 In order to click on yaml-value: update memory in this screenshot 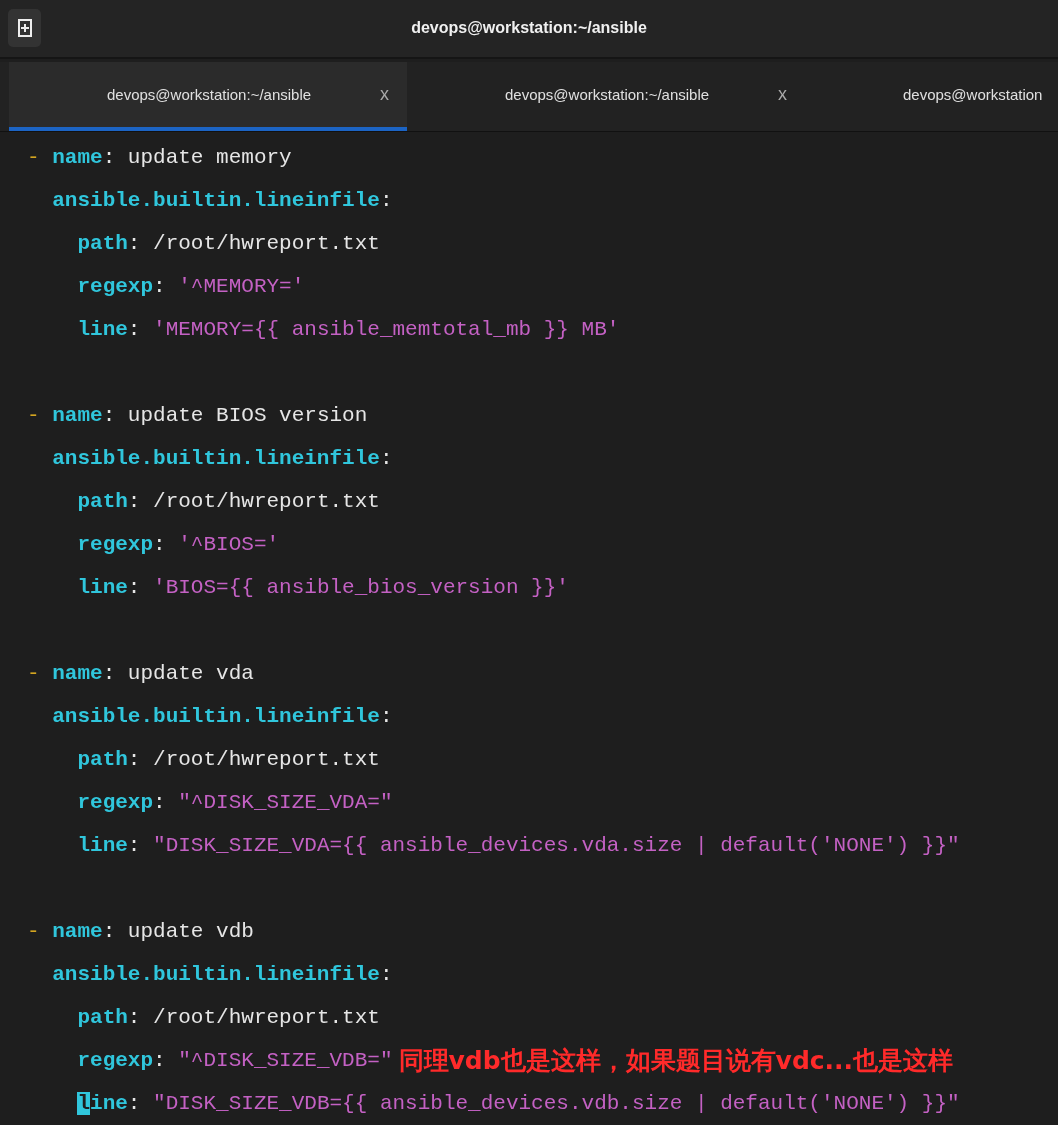, I will do `click(209, 158)`.